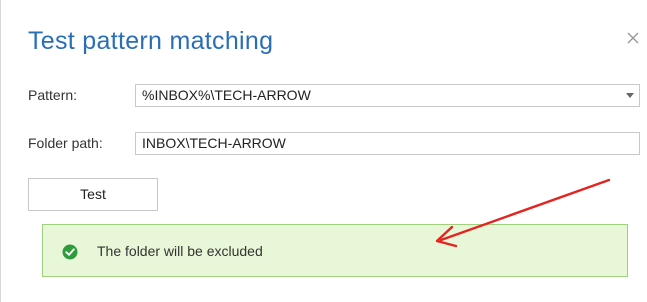 This screenshot has height=302, width=647. I want to click on pattern-label: Pattern:, so click(53, 95).